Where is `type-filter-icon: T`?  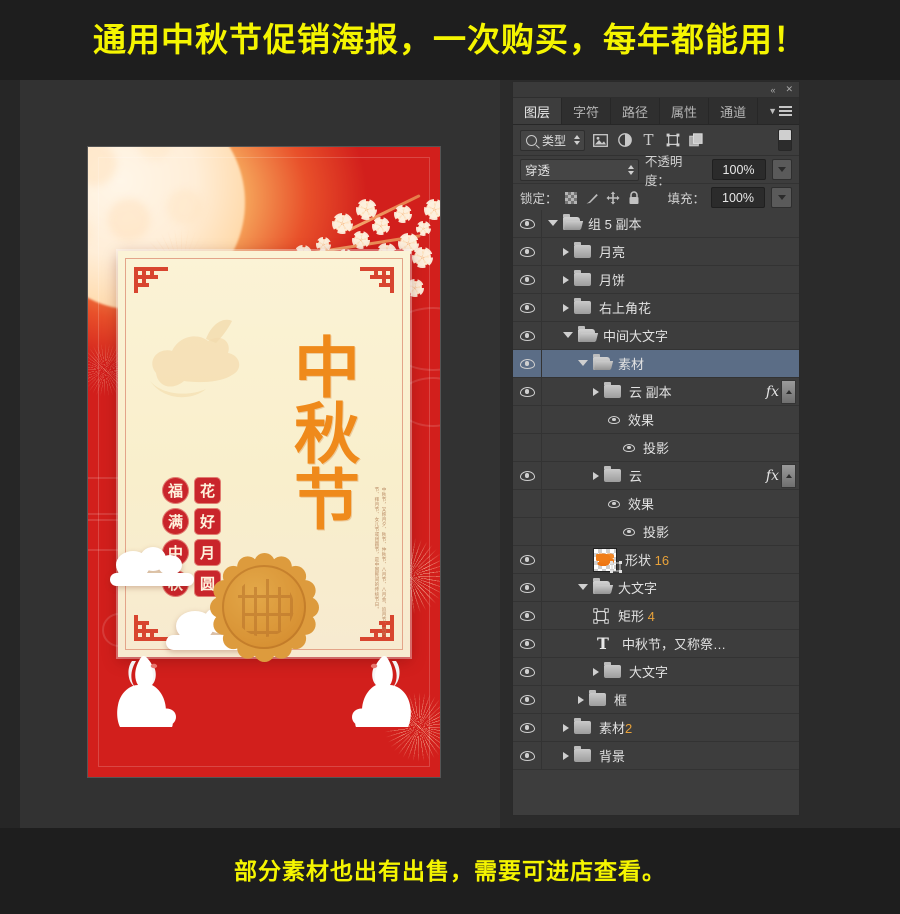 type-filter-icon: T is located at coordinates (648, 140).